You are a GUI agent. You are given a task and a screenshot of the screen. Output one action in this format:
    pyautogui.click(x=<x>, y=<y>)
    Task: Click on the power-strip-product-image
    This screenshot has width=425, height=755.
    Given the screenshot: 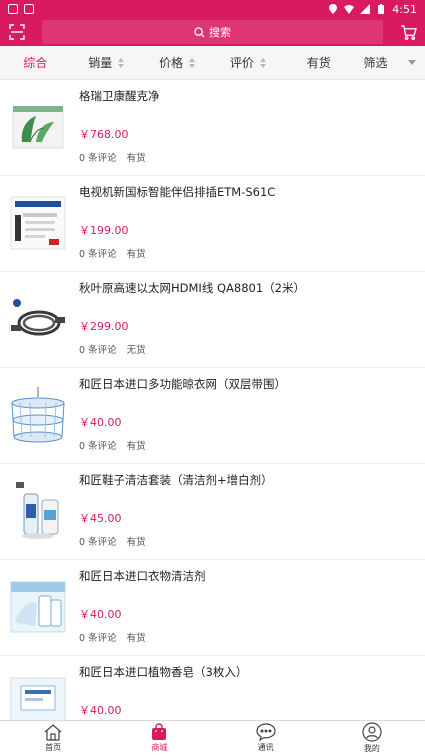 What is the action you would take?
    pyautogui.click(x=38, y=223)
    